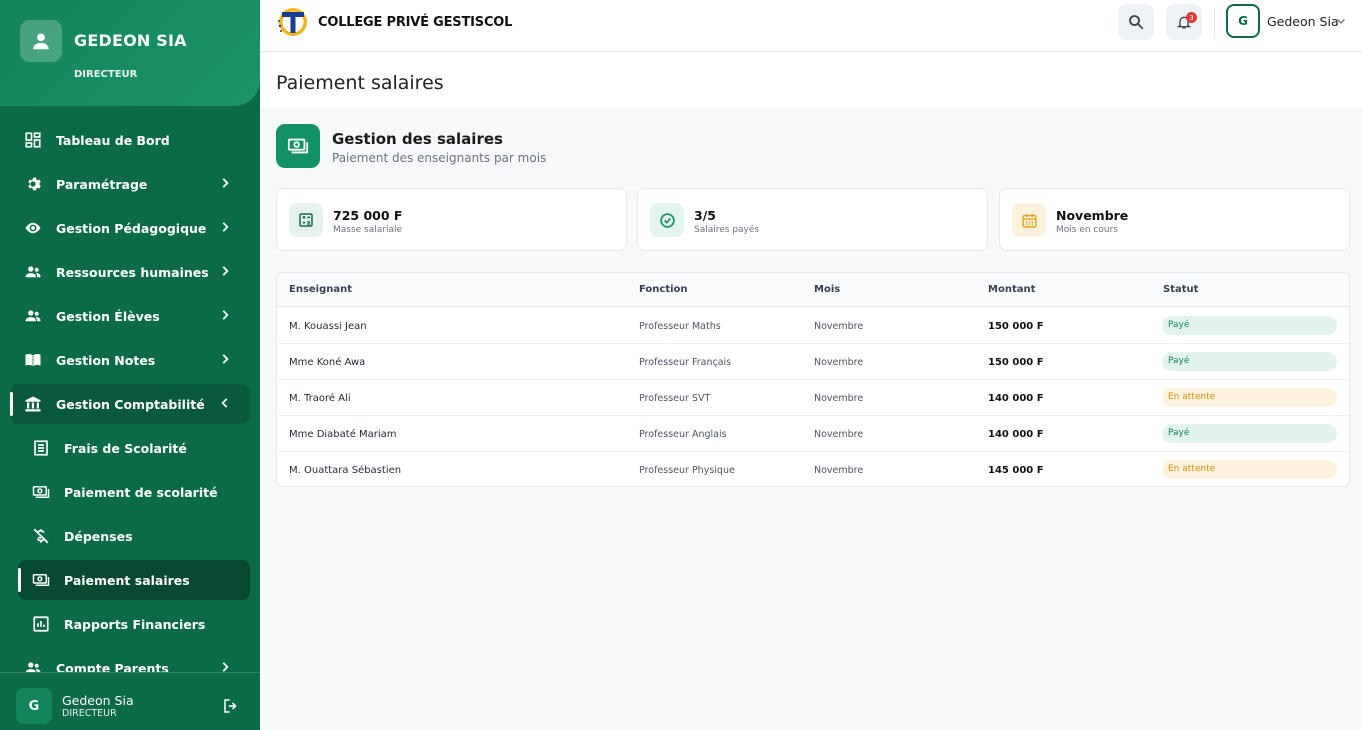 The width and height of the screenshot is (1362, 730). What do you see at coordinates (415, 22) in the screenshot?
I see `app-title: COLLEGE PRIVÉ GESTISCOL` at bounding box center [415, 22].